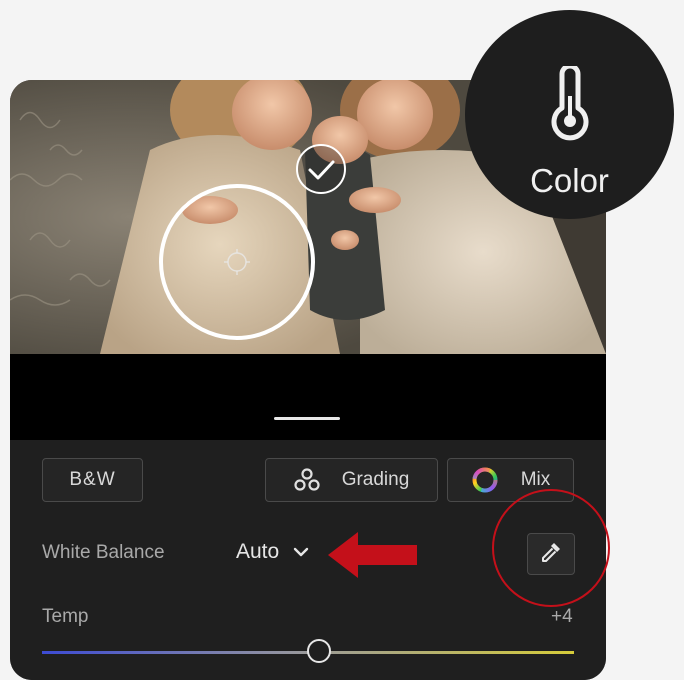 The width and height of the screenshot is (684, 680). I want to click on color-badge-label: Color, so click(569, 180).